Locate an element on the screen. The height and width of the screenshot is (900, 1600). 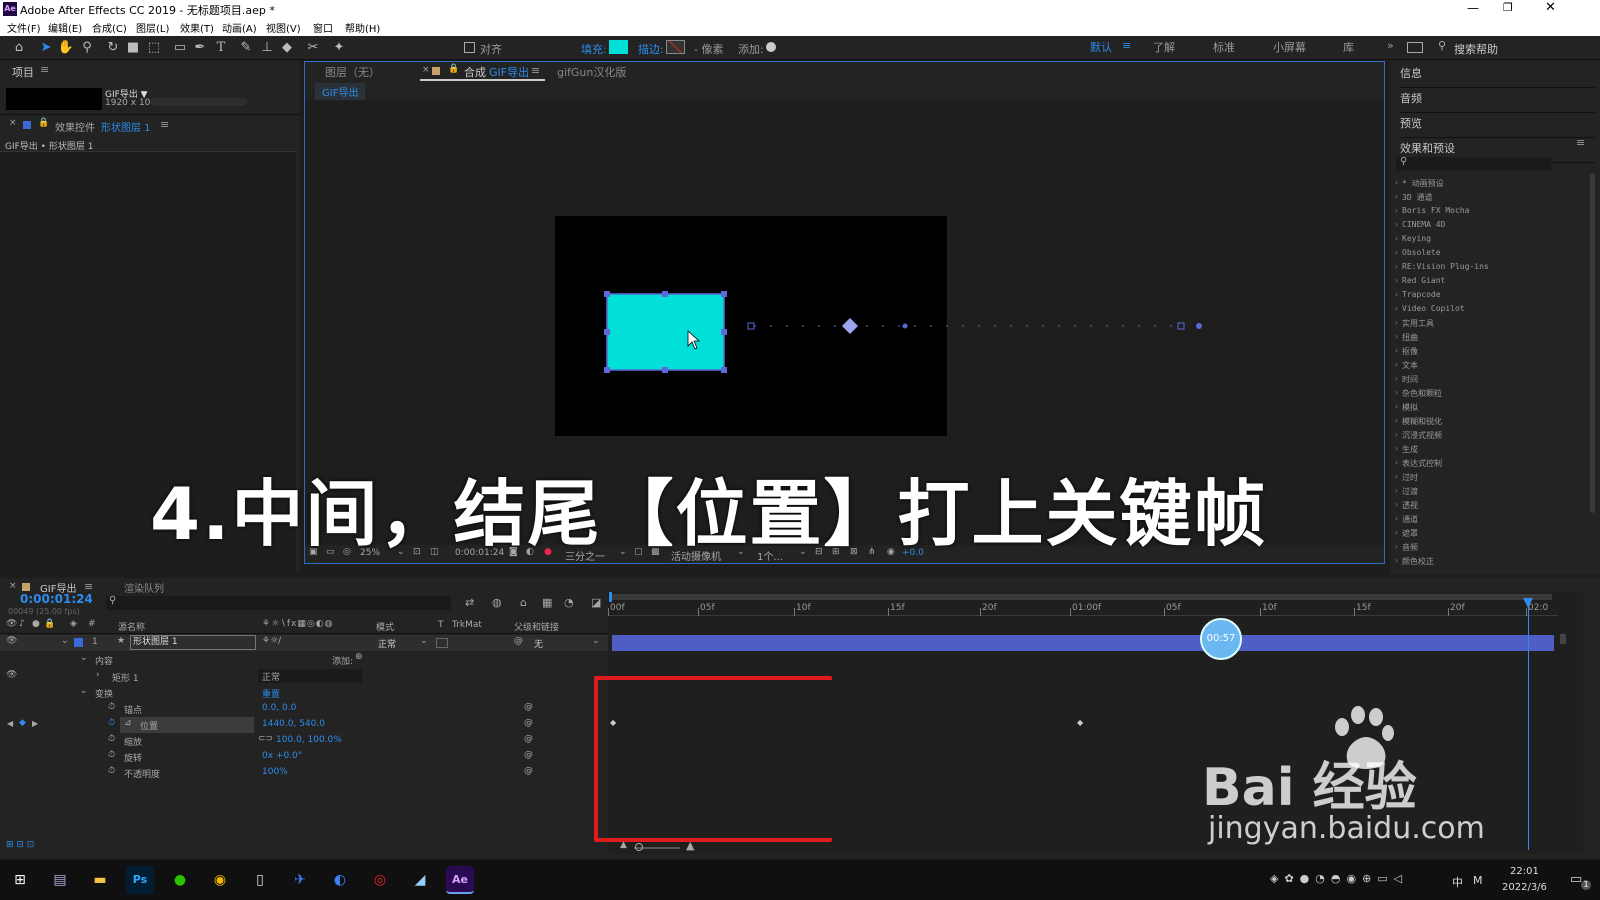
tab-comp-prefix: 合成 is located at coordinates (475, 72).